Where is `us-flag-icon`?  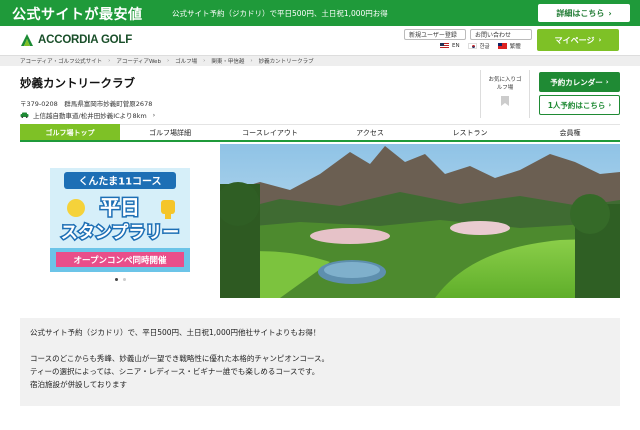 us-flag-icon is located at coordinates (444, 46).